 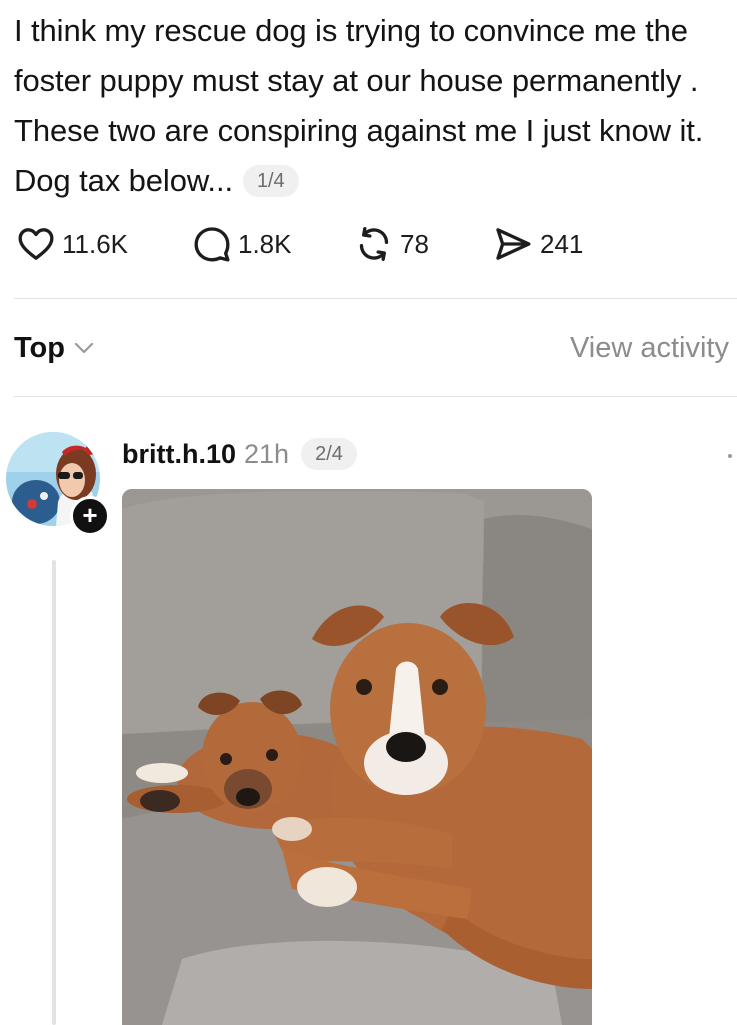 I want to click on heart-icon, so click(x=36, y=244).